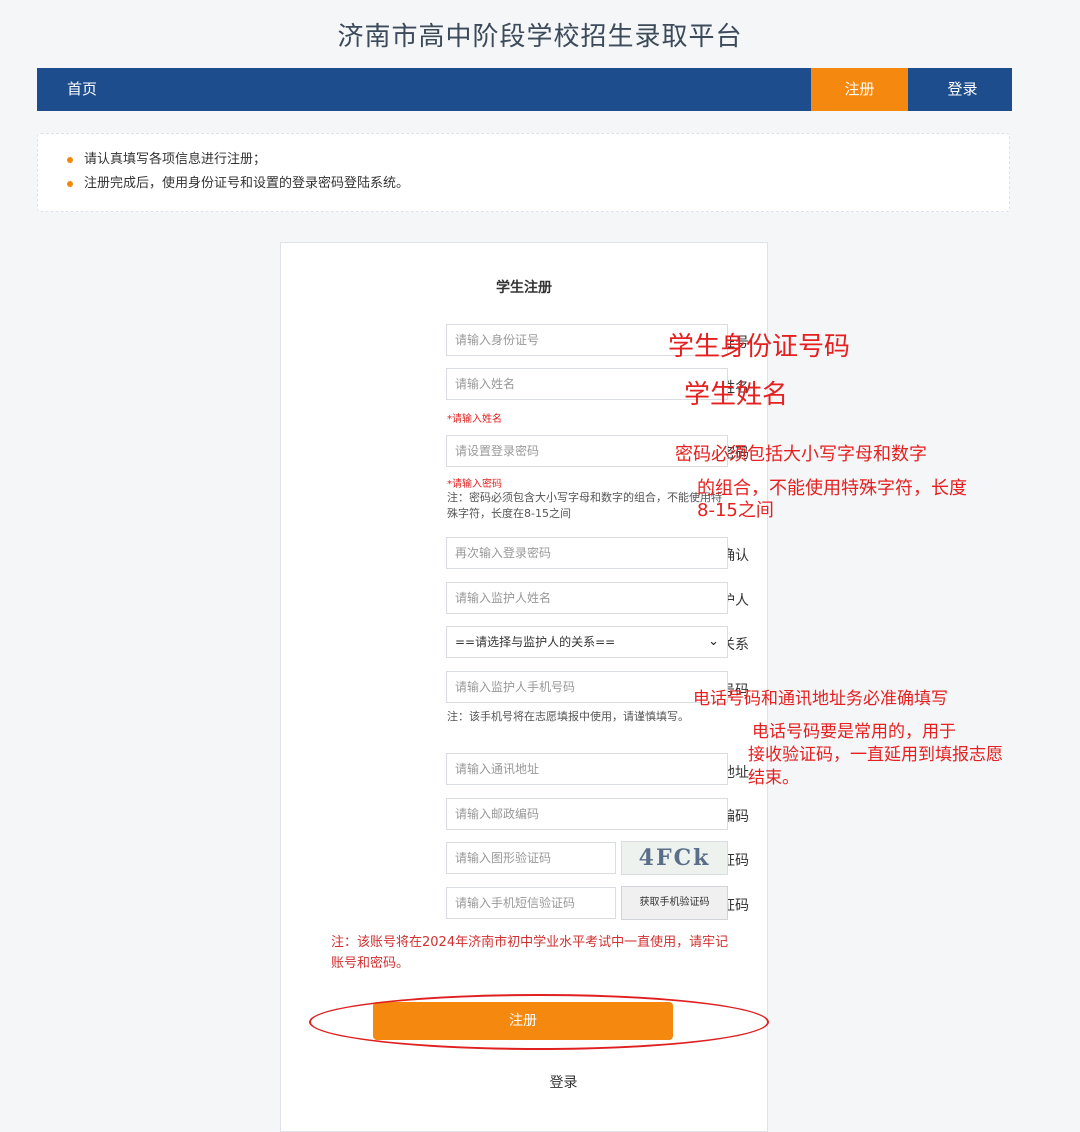 The width and height of the screenshot is (1080, 1132). I want to click on captcha-image: 4FCk, so click(674, 858).